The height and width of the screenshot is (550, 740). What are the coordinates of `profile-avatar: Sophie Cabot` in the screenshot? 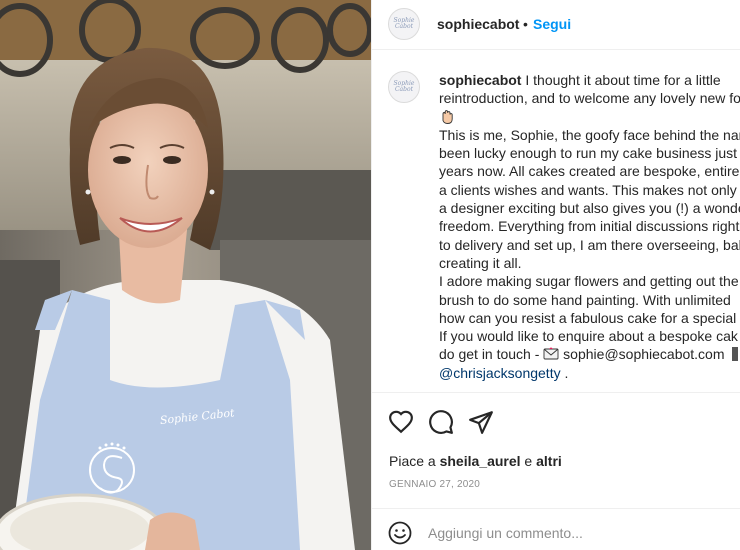 It's located at (404, 24).